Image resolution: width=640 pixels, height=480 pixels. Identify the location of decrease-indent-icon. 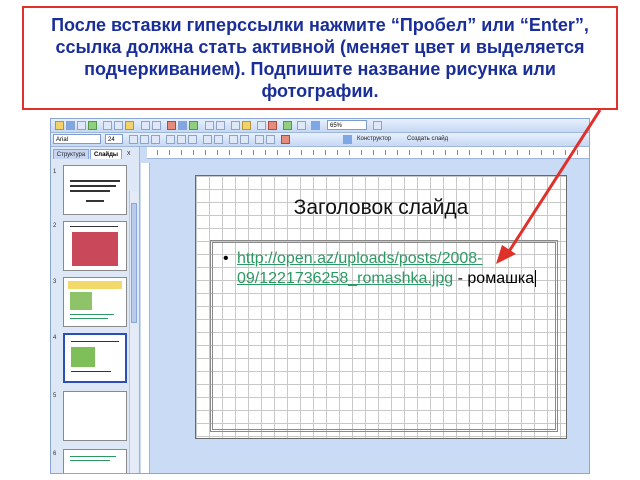
(259, 139).